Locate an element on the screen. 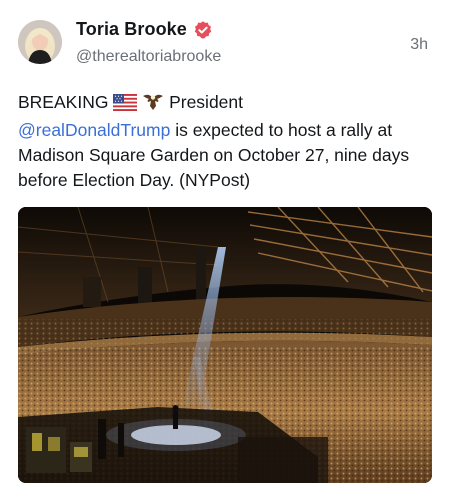  mention-link: @realDonaldTrump is located at coordinates (94, 130).